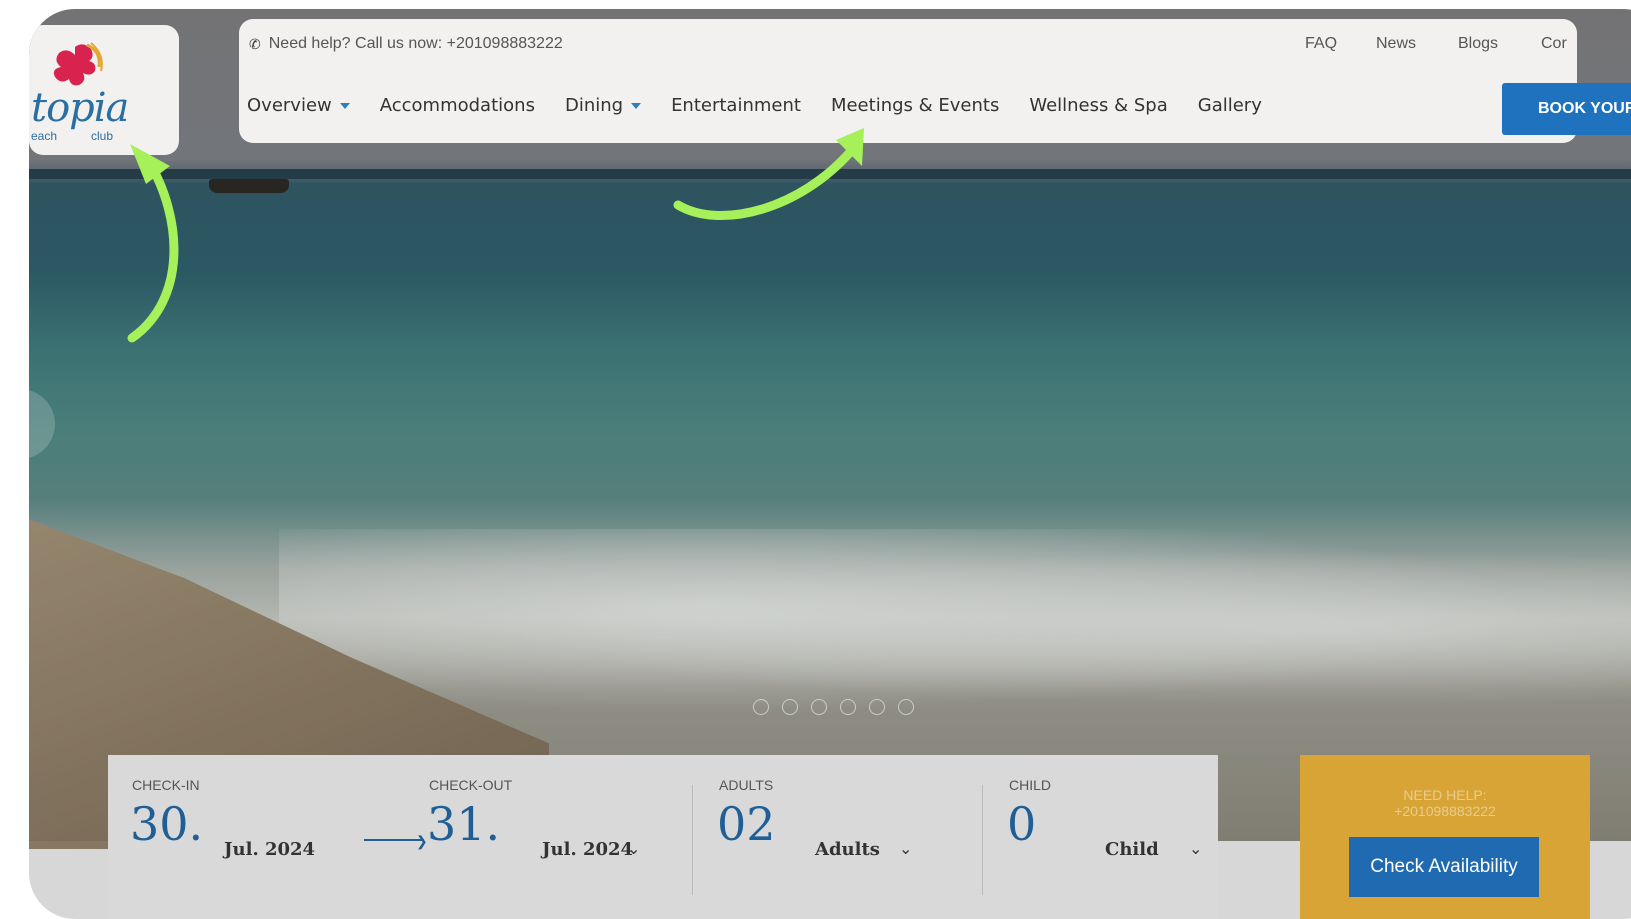  I want to click on menu-label: Meetings & Events, so click(915, 105).